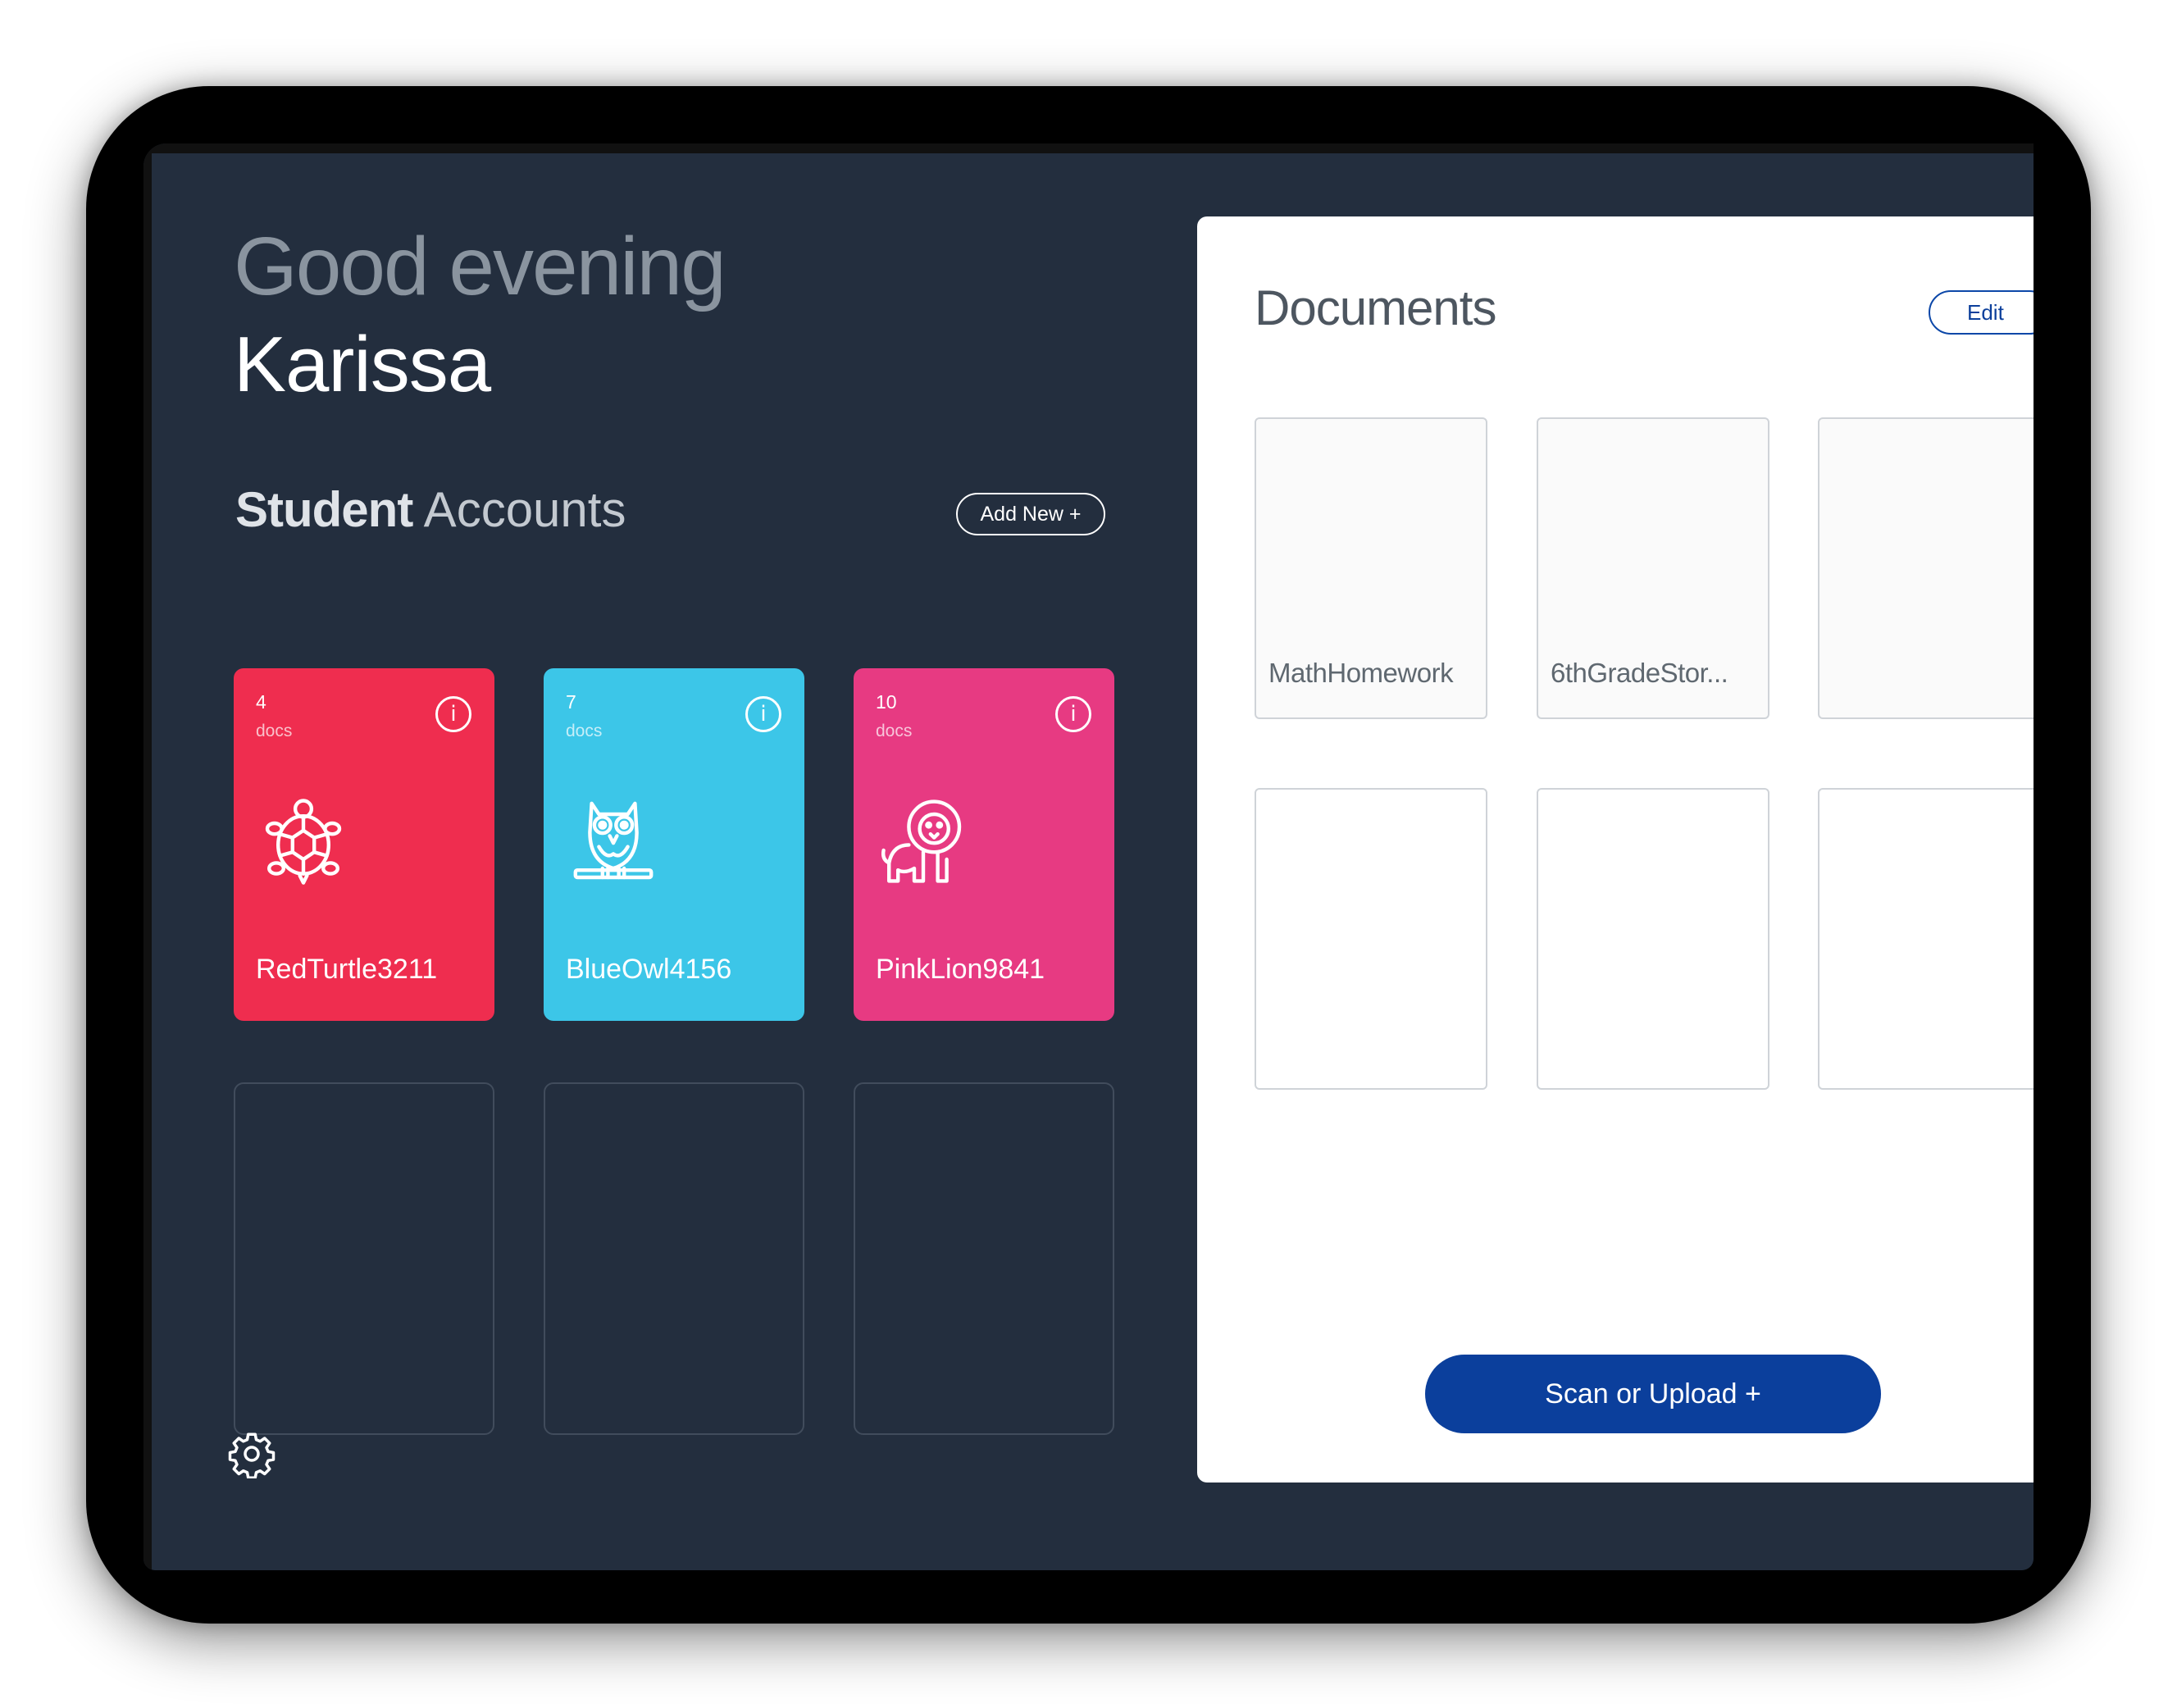 The width and height of the screenshot is (2177, 1708). What do you see at coordinates (1371, 568) in the screenshot?
I see `document-thumbnail: MathHomework` at bounding box center [1371, 568].